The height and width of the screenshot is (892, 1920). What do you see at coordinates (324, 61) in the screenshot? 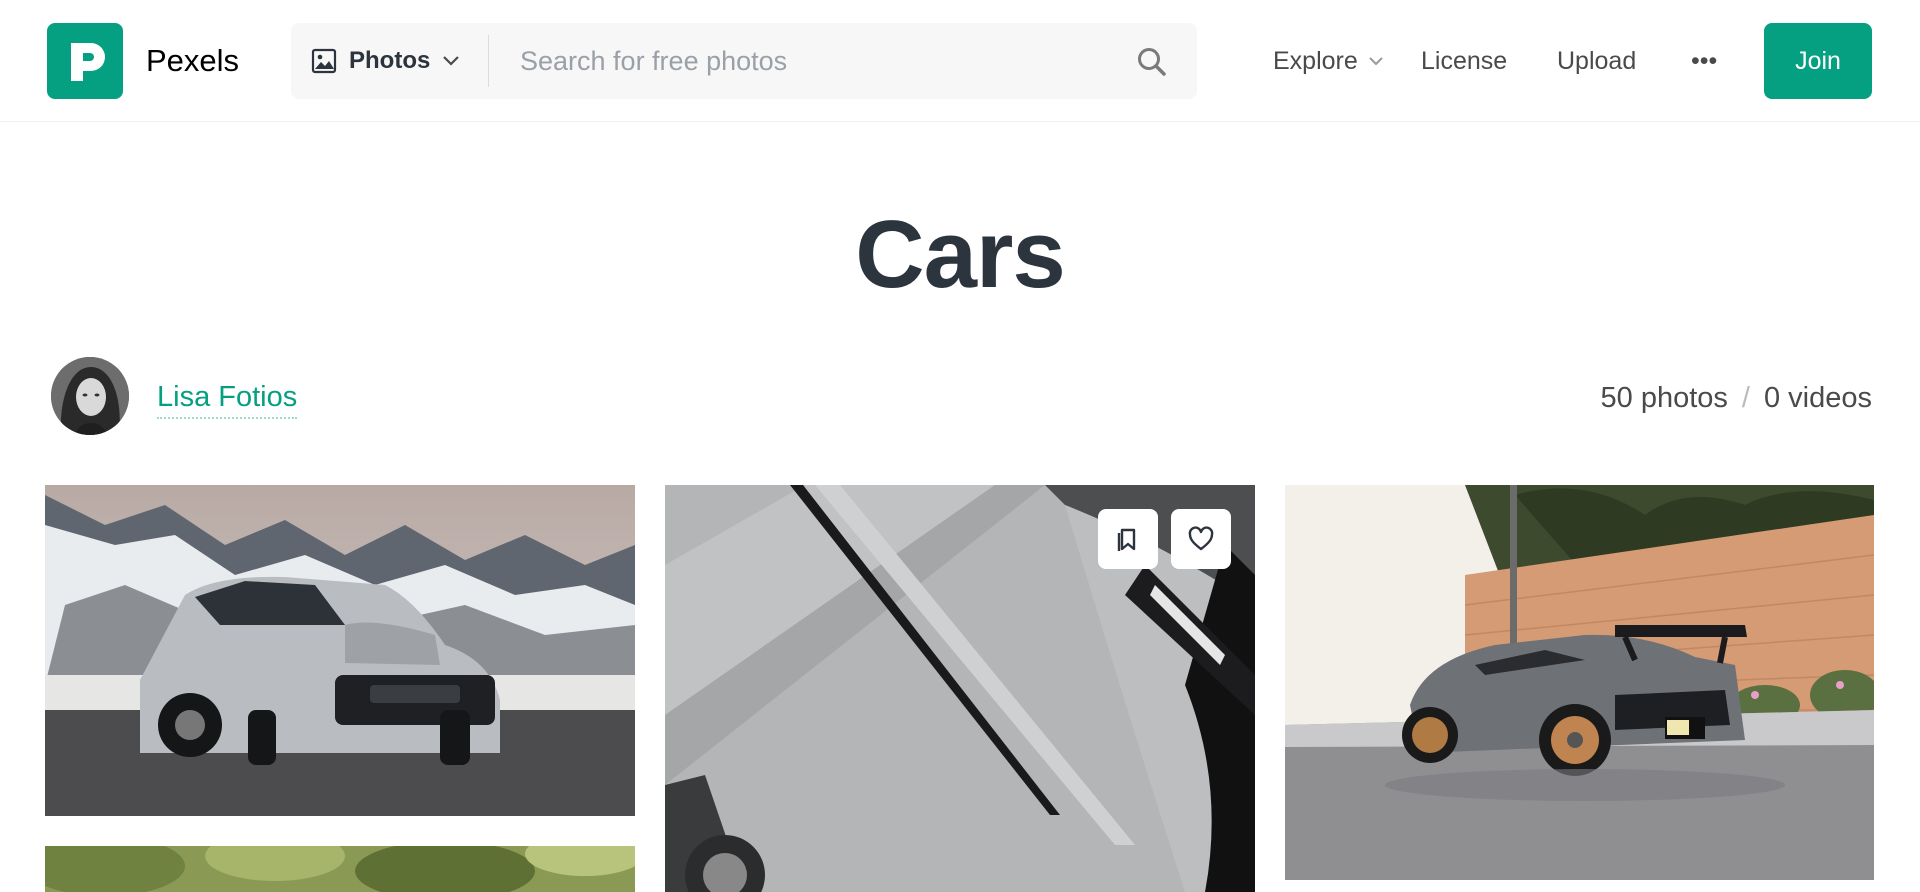
I see `image-icon` at bounding box center [324, 61].